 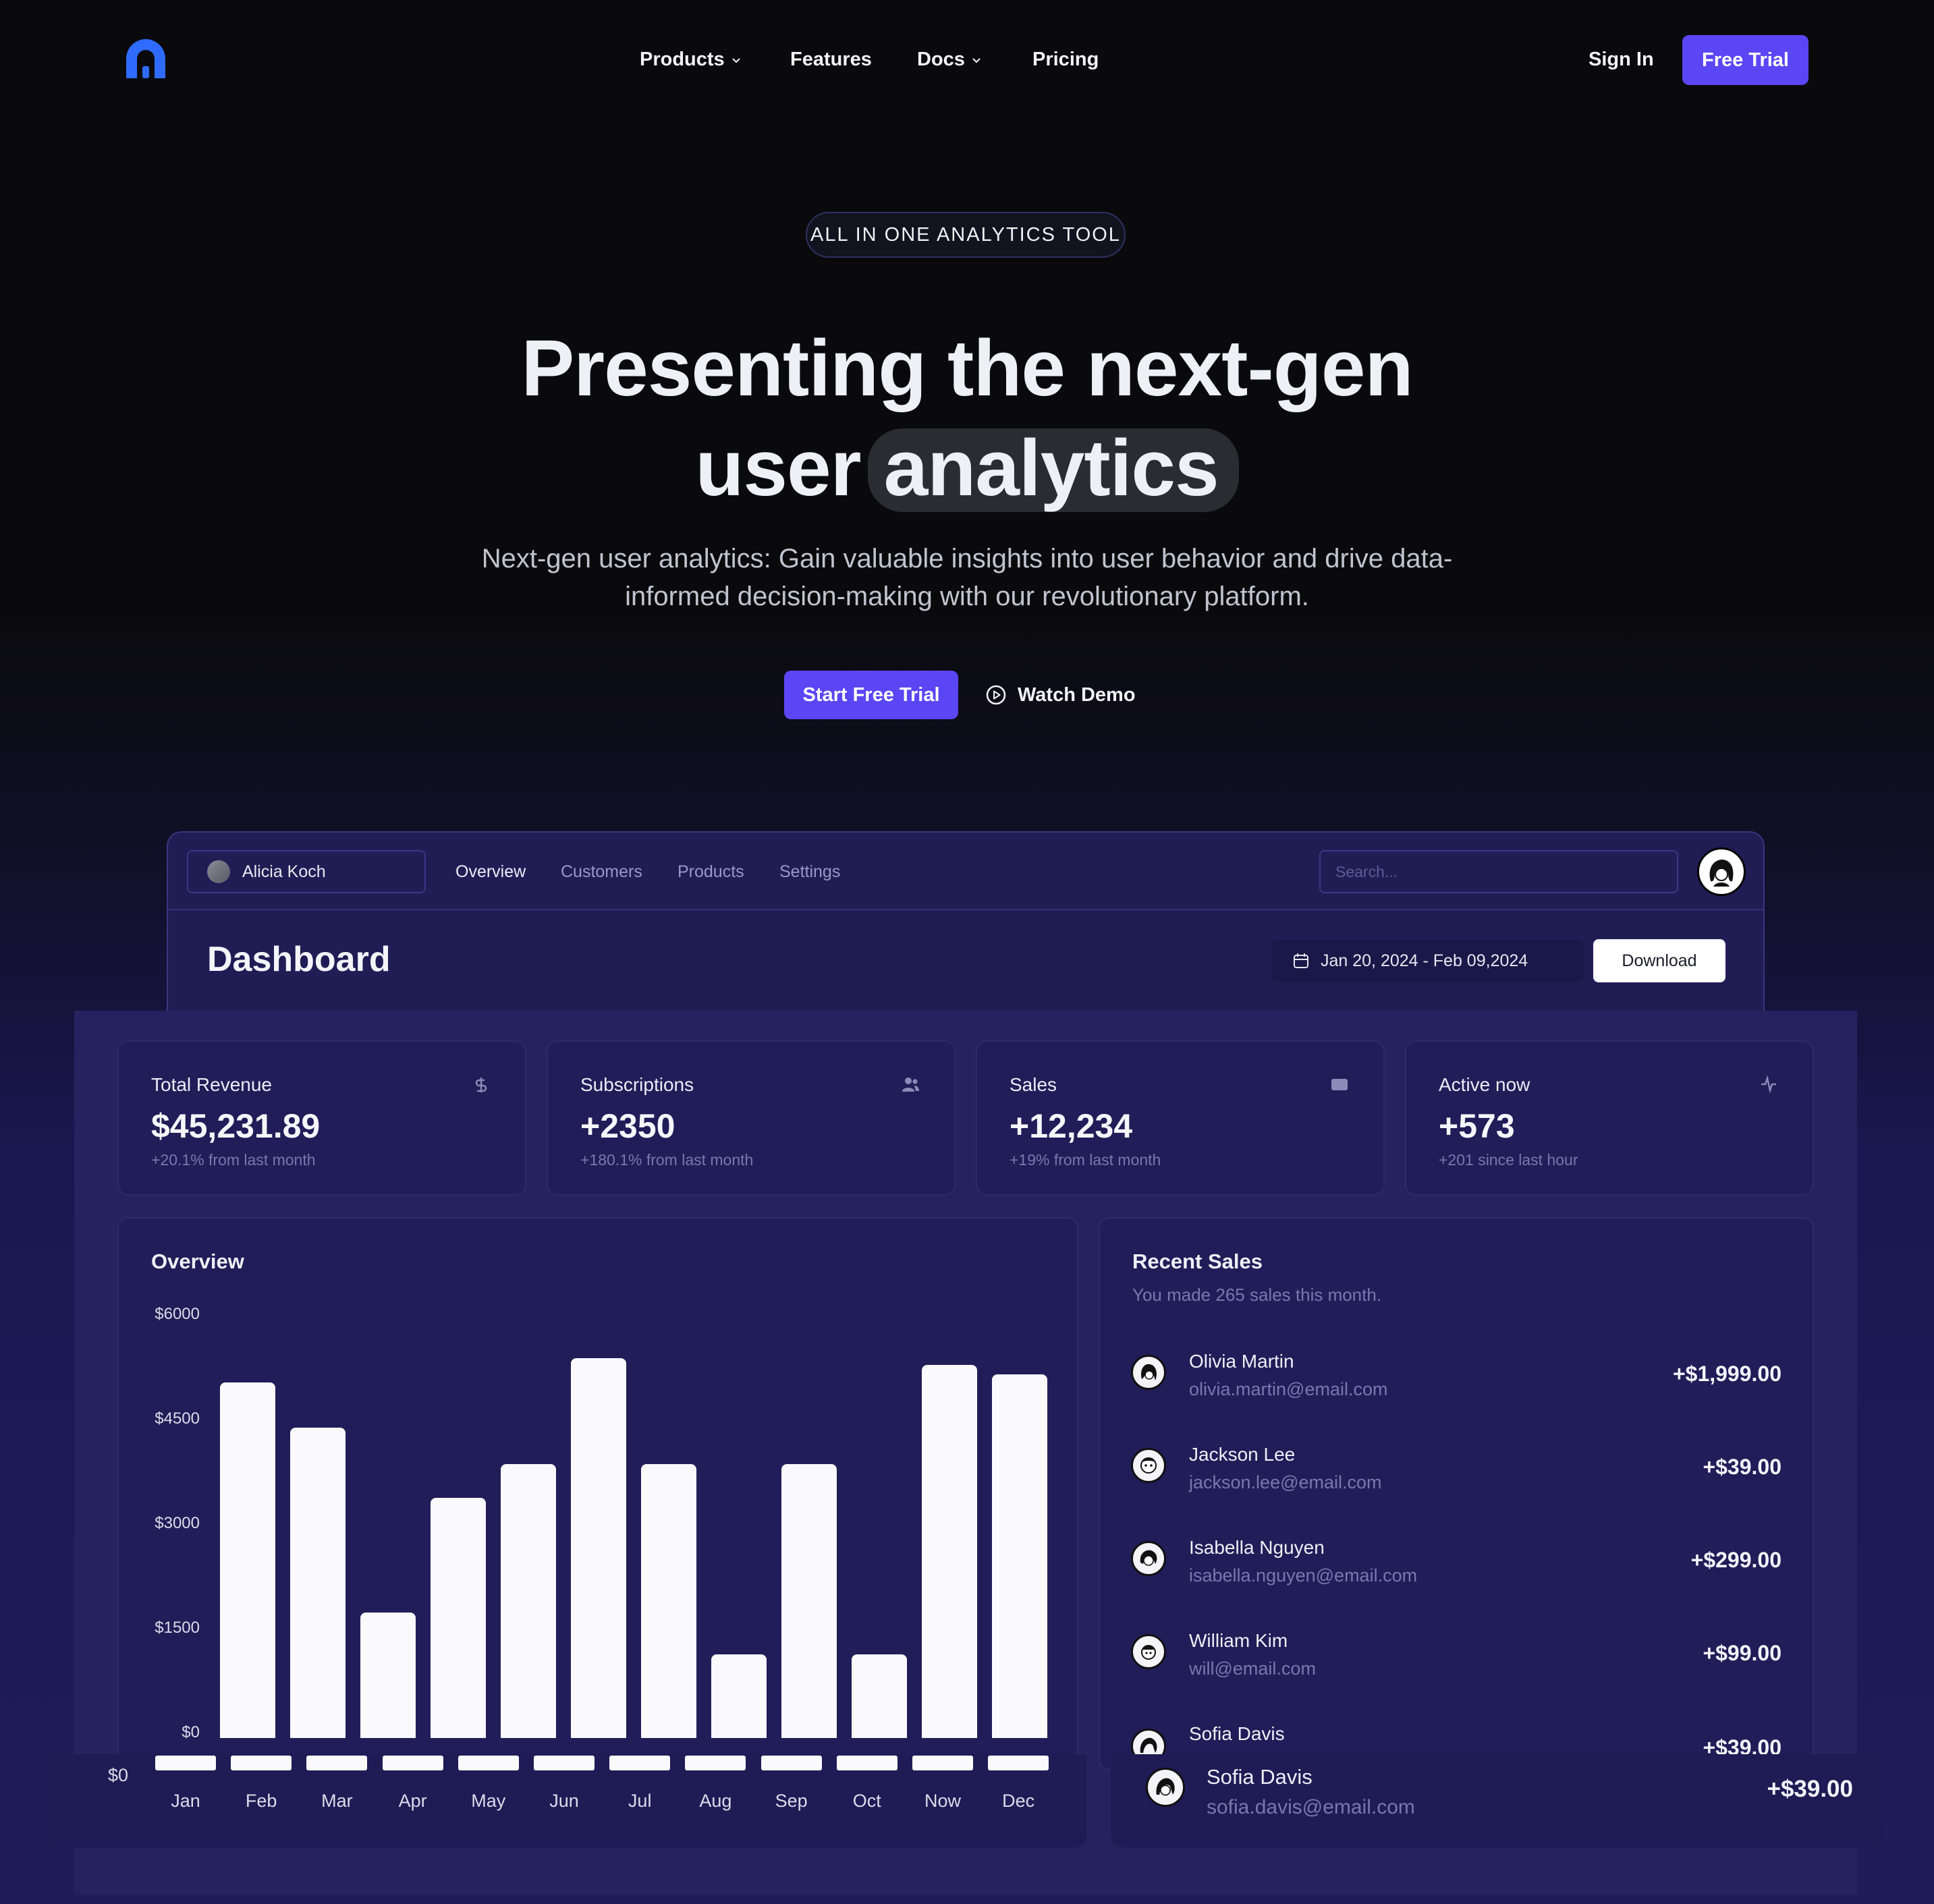 What do you see at coordinates (177, 1523) in the screenshot?
I see `y-tick-label: $3000` at bounding box center [177, 1523].